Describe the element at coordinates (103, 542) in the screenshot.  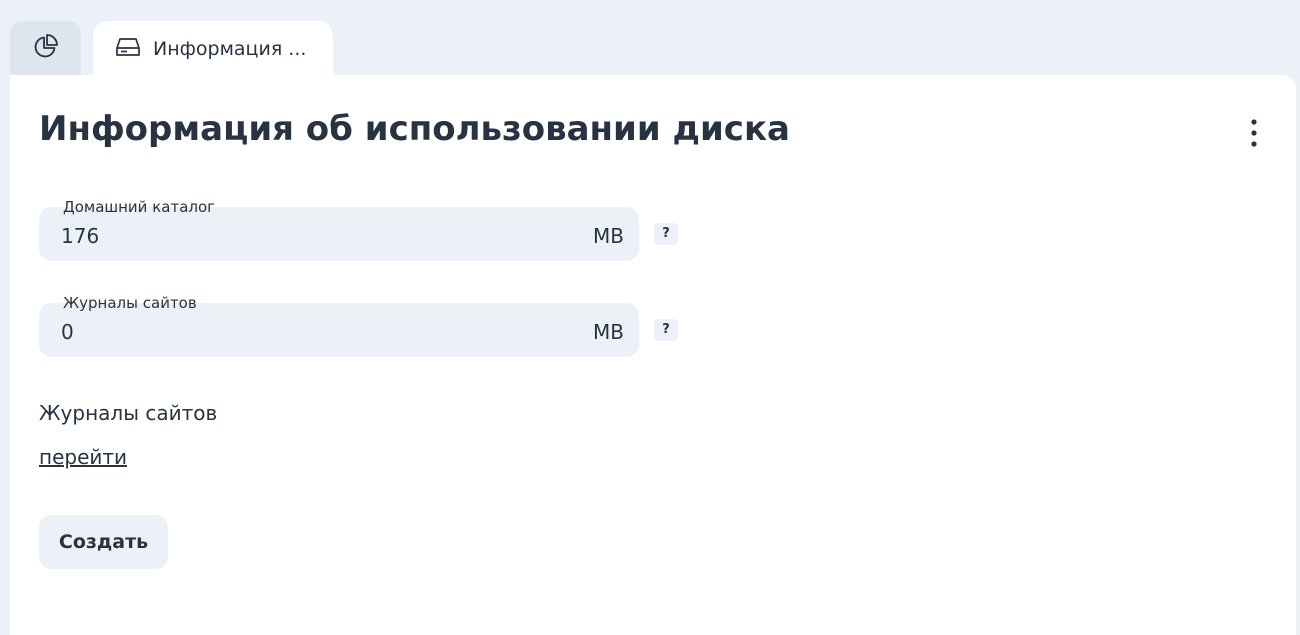
I see `create-button: Создать` at that location.